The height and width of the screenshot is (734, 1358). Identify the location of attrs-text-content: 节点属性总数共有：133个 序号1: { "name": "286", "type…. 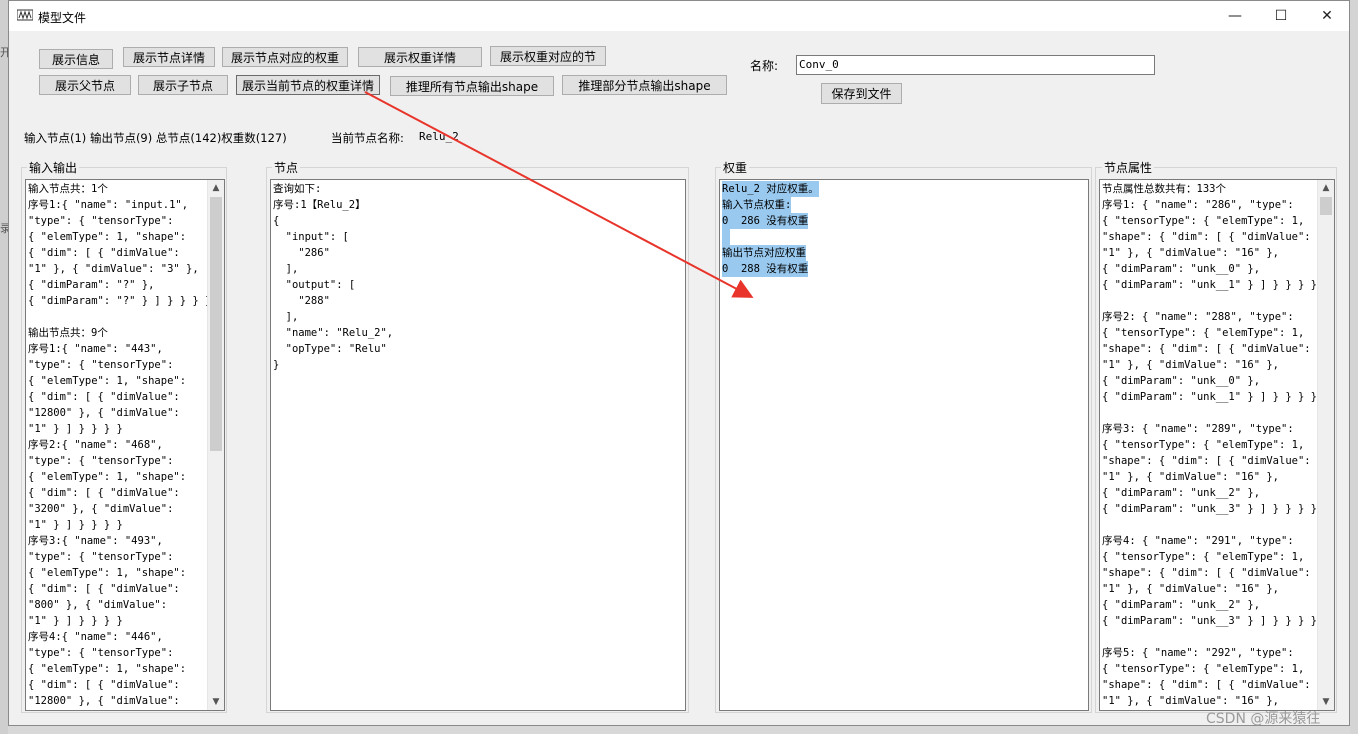
(1209, 445).